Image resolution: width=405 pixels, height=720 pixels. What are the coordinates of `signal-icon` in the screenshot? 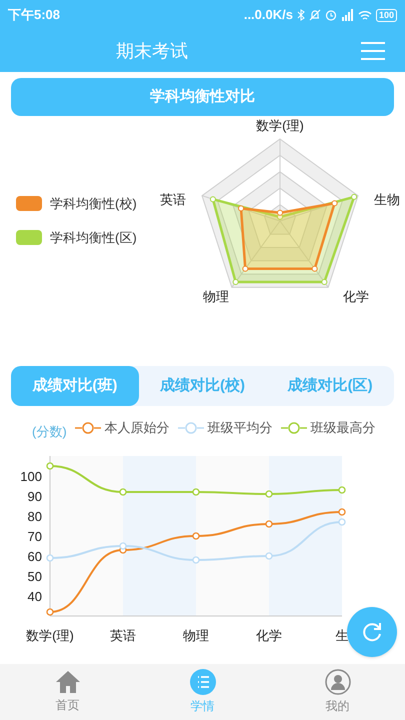 It's located at (347, 15).